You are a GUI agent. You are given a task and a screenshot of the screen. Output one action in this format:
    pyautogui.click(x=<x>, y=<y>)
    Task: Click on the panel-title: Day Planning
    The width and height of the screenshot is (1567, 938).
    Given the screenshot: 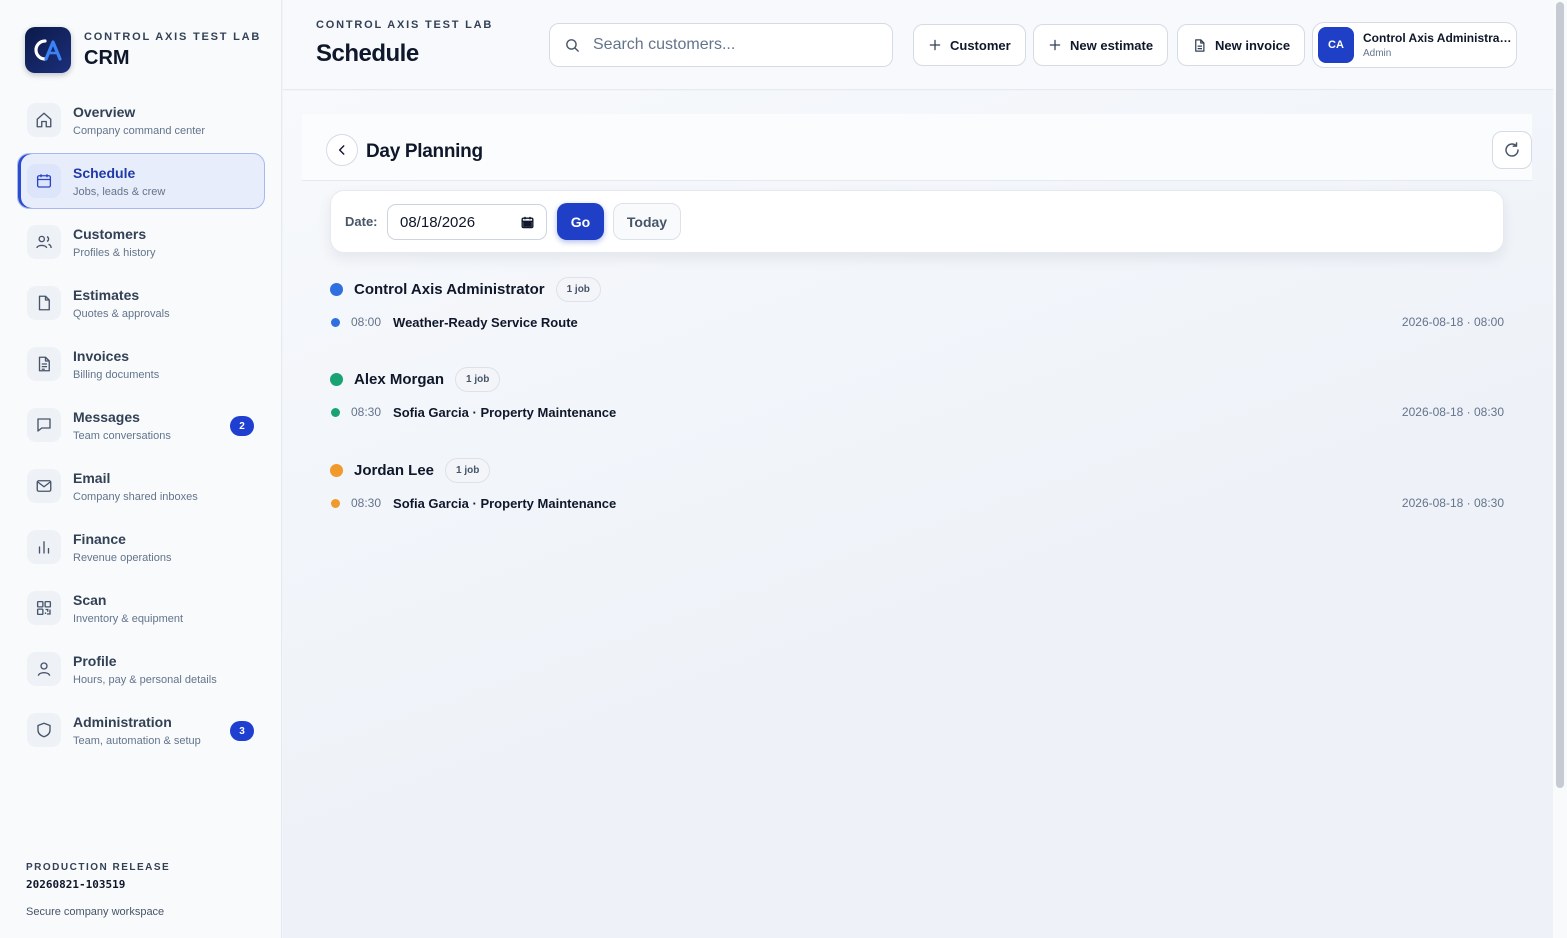 What is the action you would take?
    pyautogui.click(x=424, y=151)
    